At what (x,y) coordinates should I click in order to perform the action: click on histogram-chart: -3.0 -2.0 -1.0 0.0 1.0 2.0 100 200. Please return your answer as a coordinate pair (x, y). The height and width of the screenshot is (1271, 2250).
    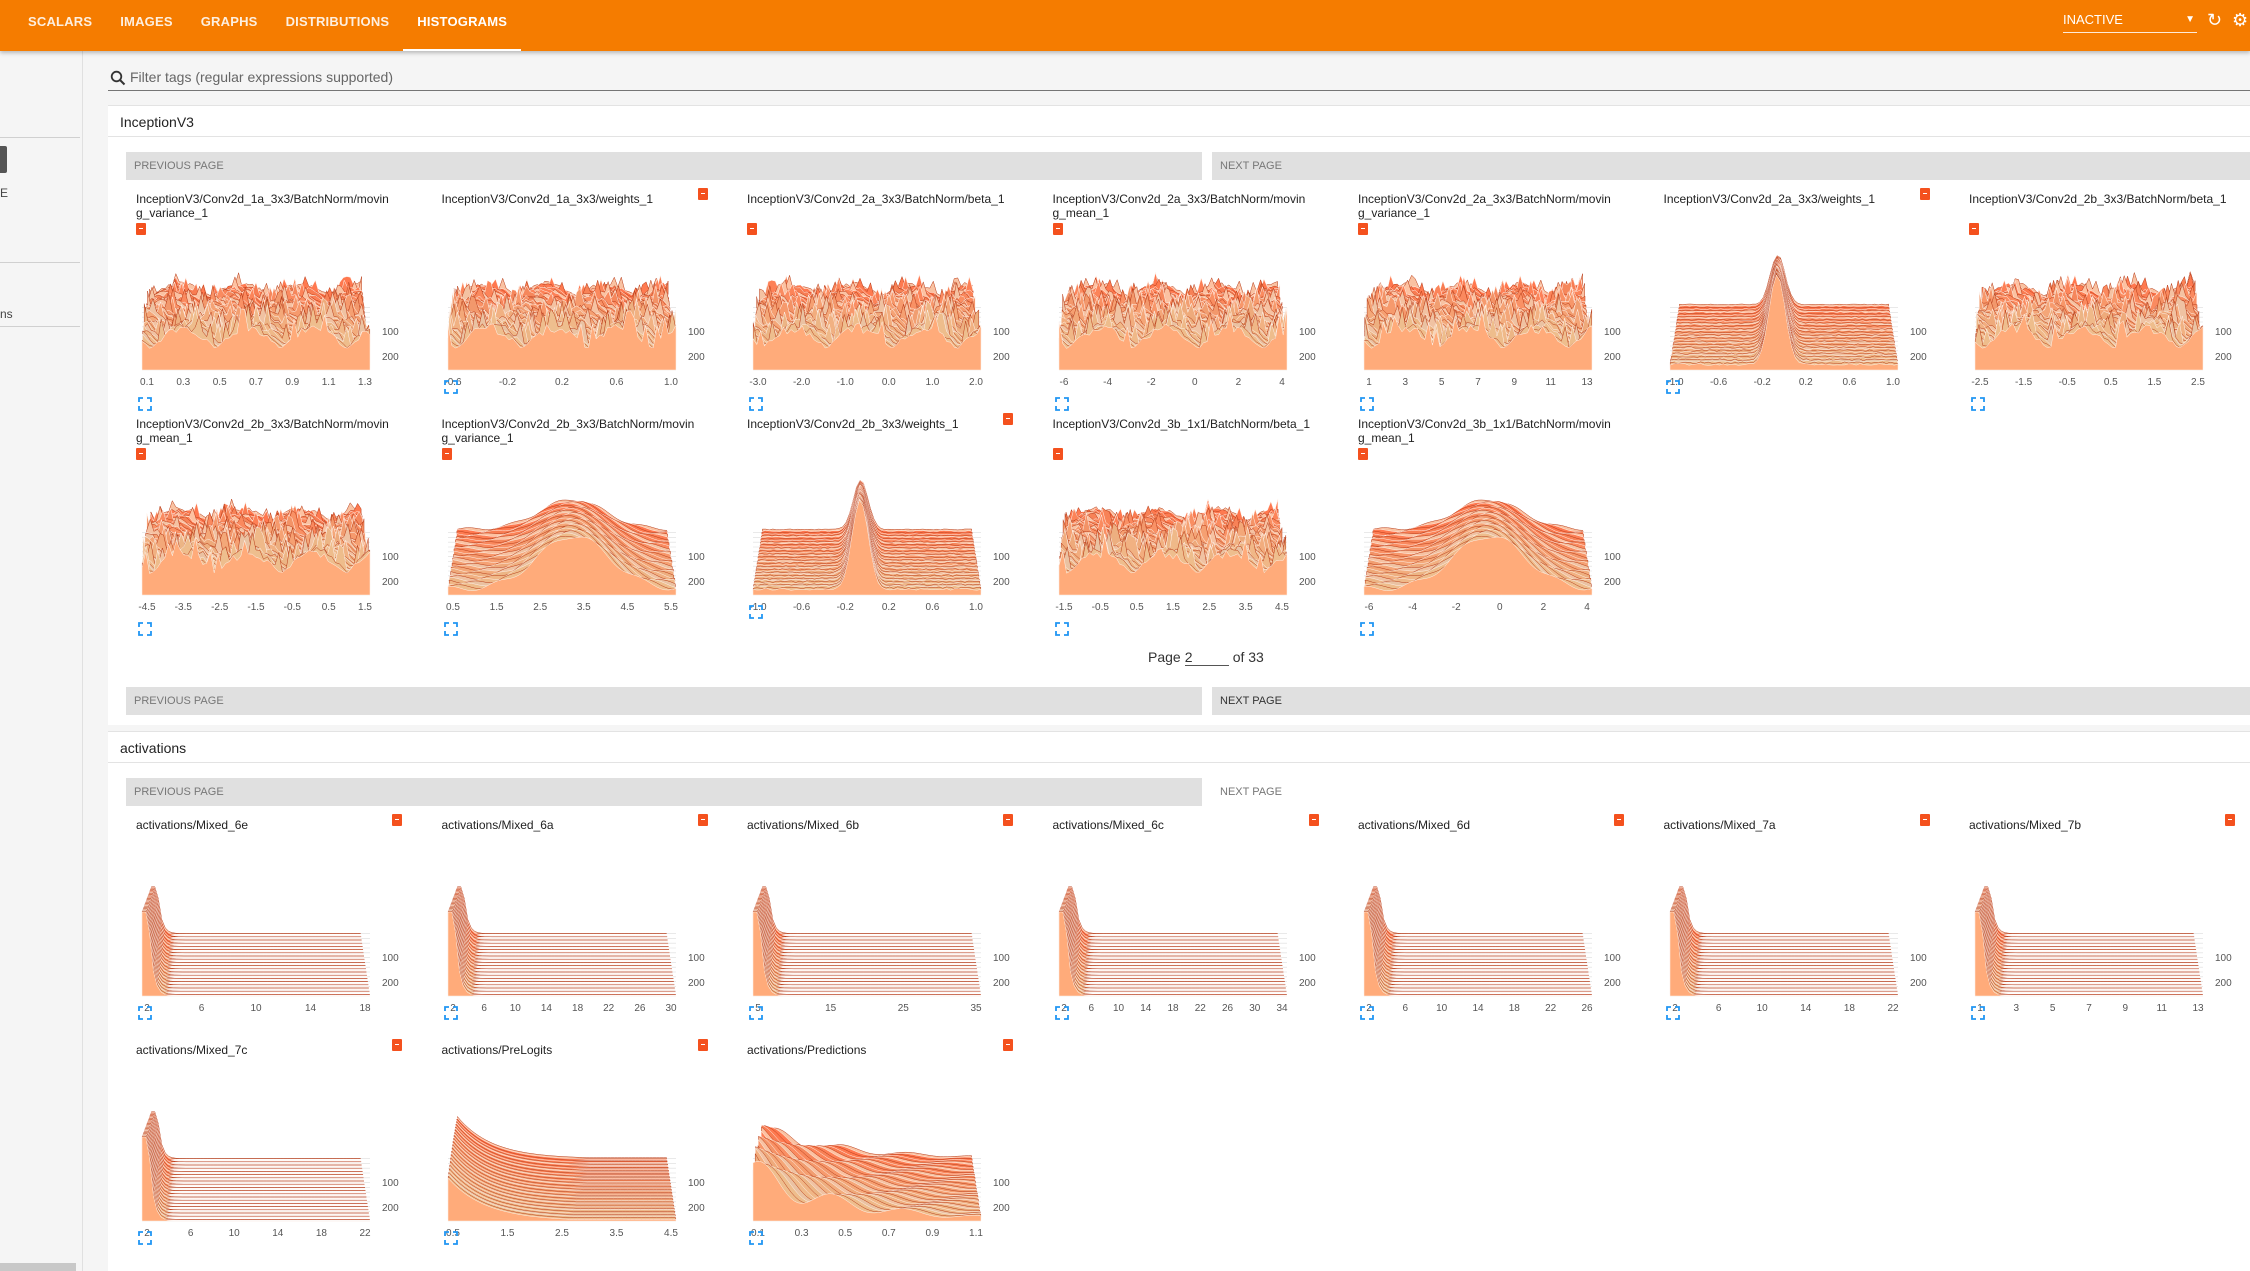
    Looking at the image, I should click on (882, 312).